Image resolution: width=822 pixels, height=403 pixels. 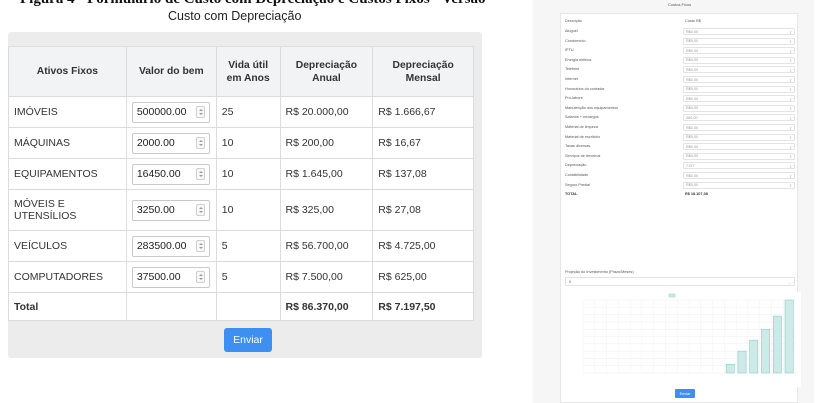 What do you see at coordinates (693, 21) in the screenshot?
I see `header-cost: Custo R$` at bounding box center [693, 21].